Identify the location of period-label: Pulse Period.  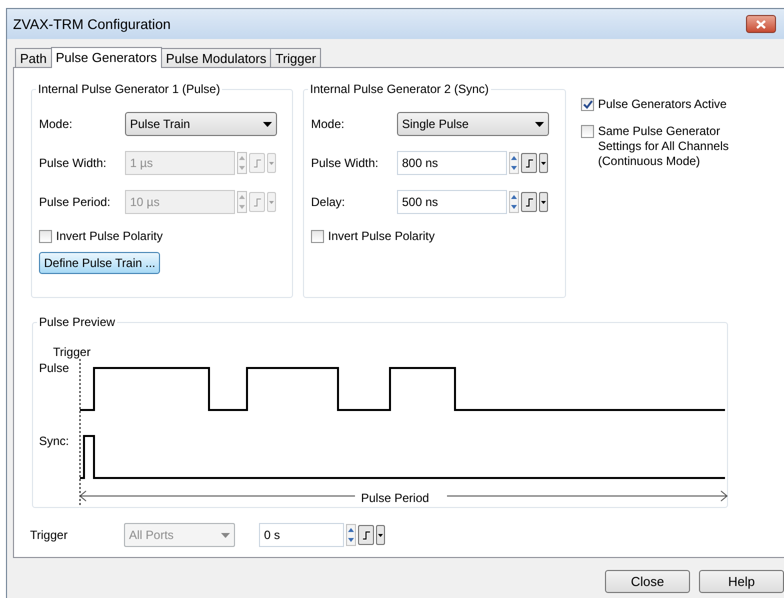
(395, 498).